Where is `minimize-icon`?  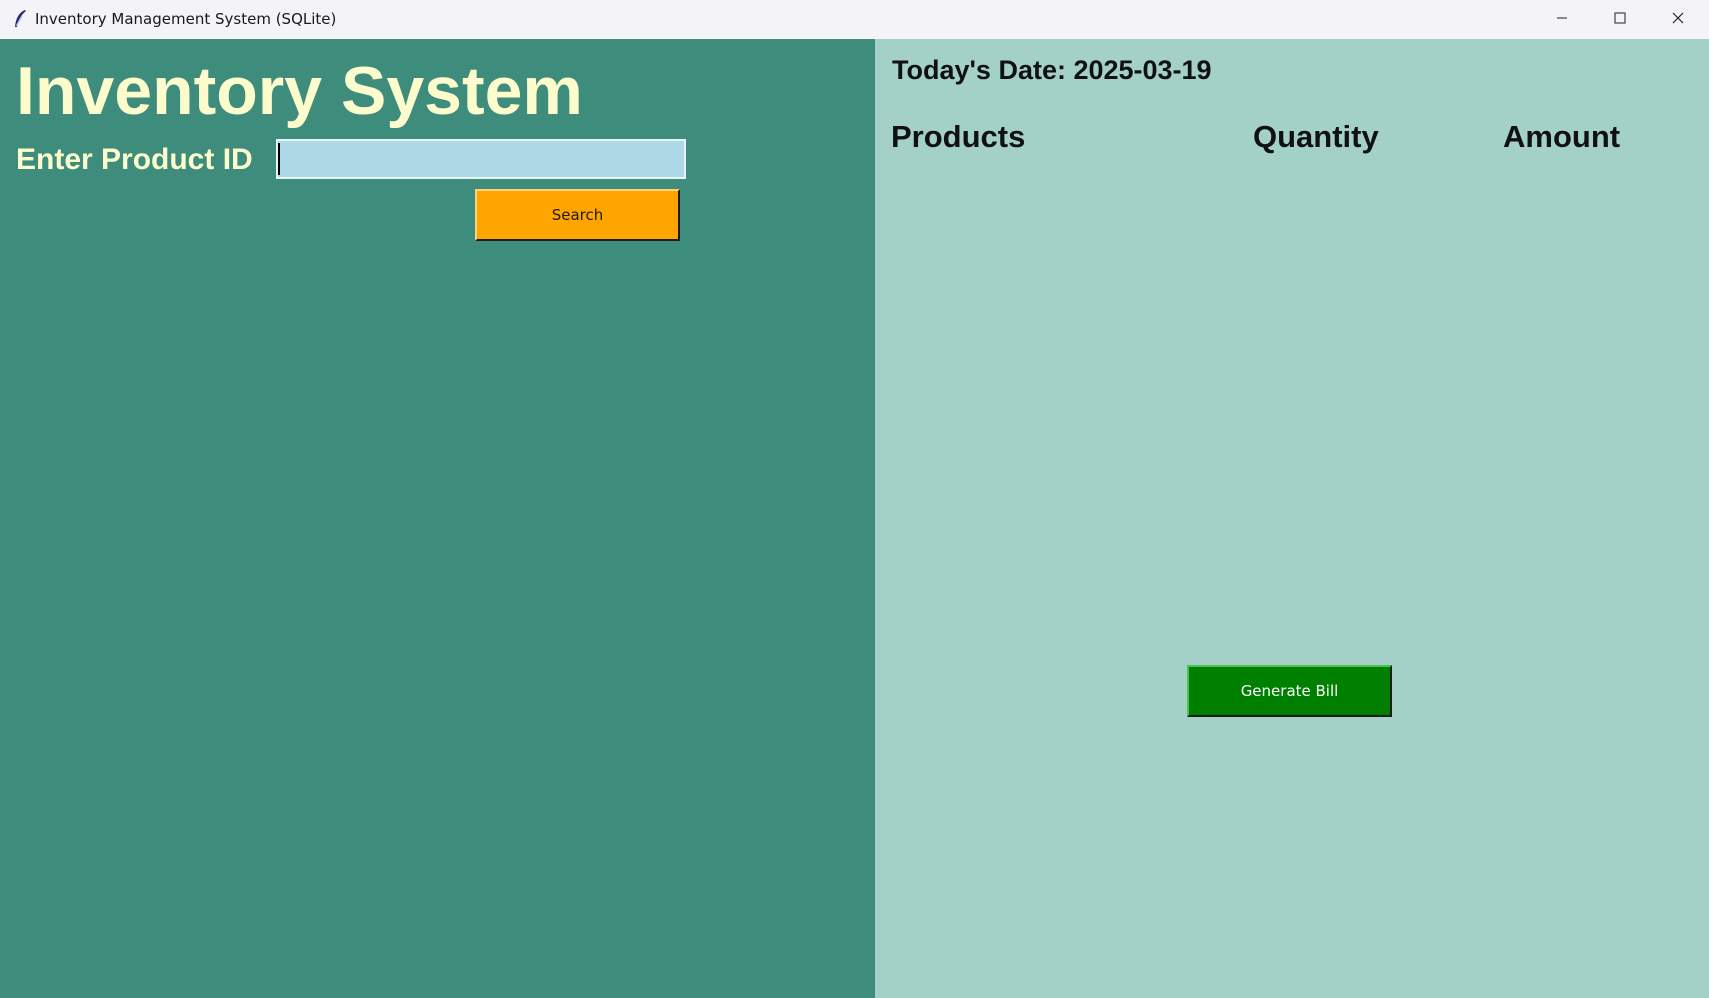 minimize-icon is located at coordinates (1562, 20).